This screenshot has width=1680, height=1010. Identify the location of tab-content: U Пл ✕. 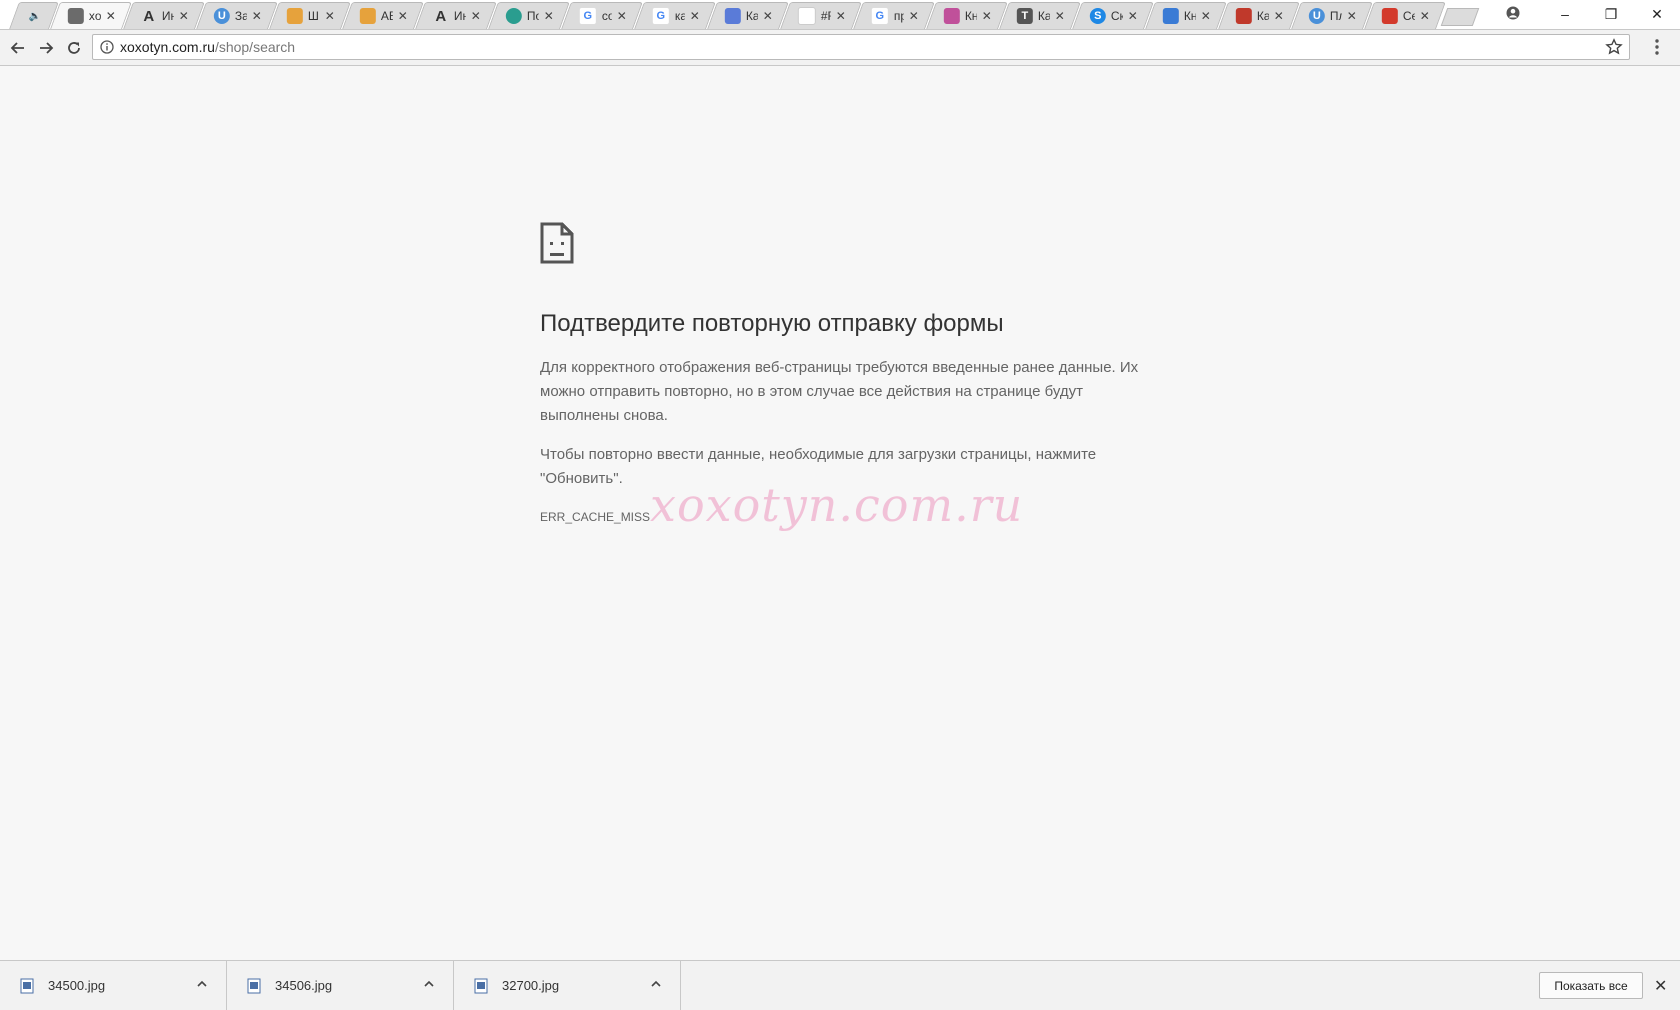
(1332, 16).